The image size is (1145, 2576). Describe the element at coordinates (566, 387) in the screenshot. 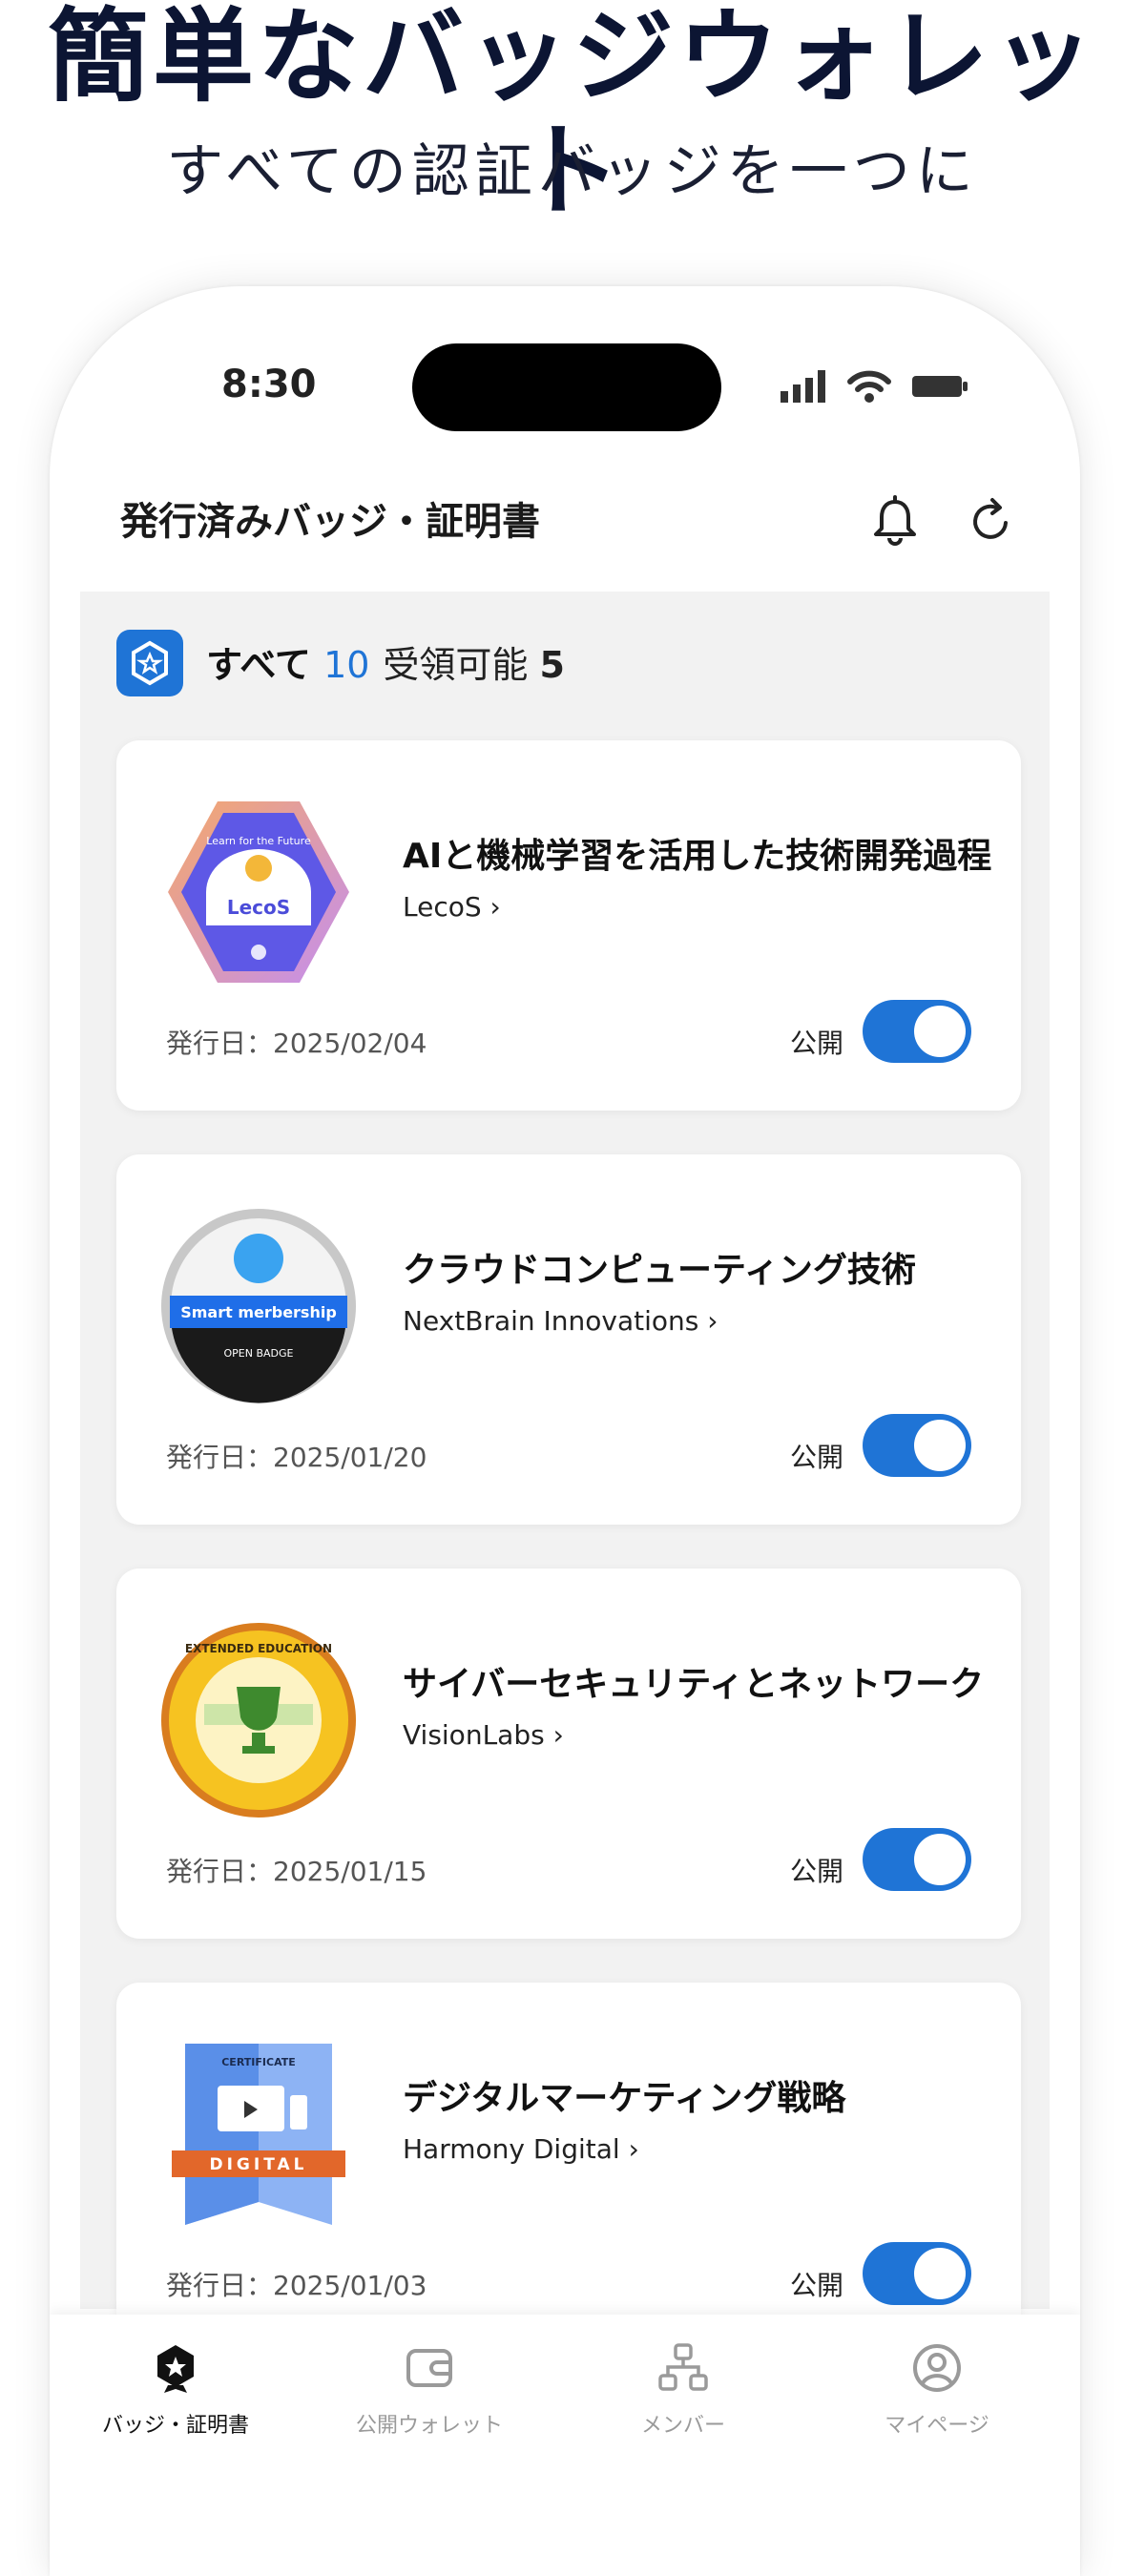

I see `dynamic-island` at that location.